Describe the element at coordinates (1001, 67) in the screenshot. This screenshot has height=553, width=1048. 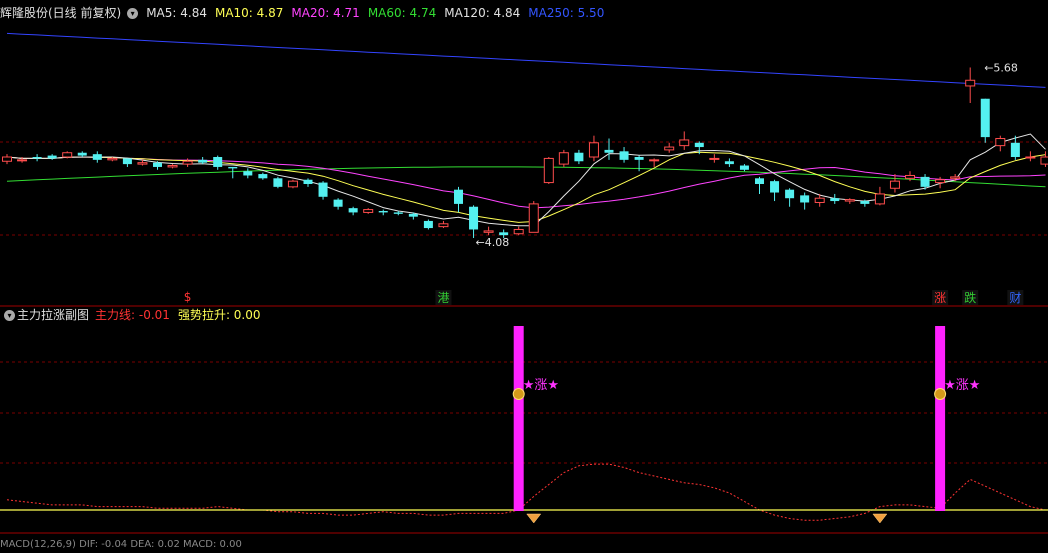
I see `high-price-label: ←5.68` at that location.